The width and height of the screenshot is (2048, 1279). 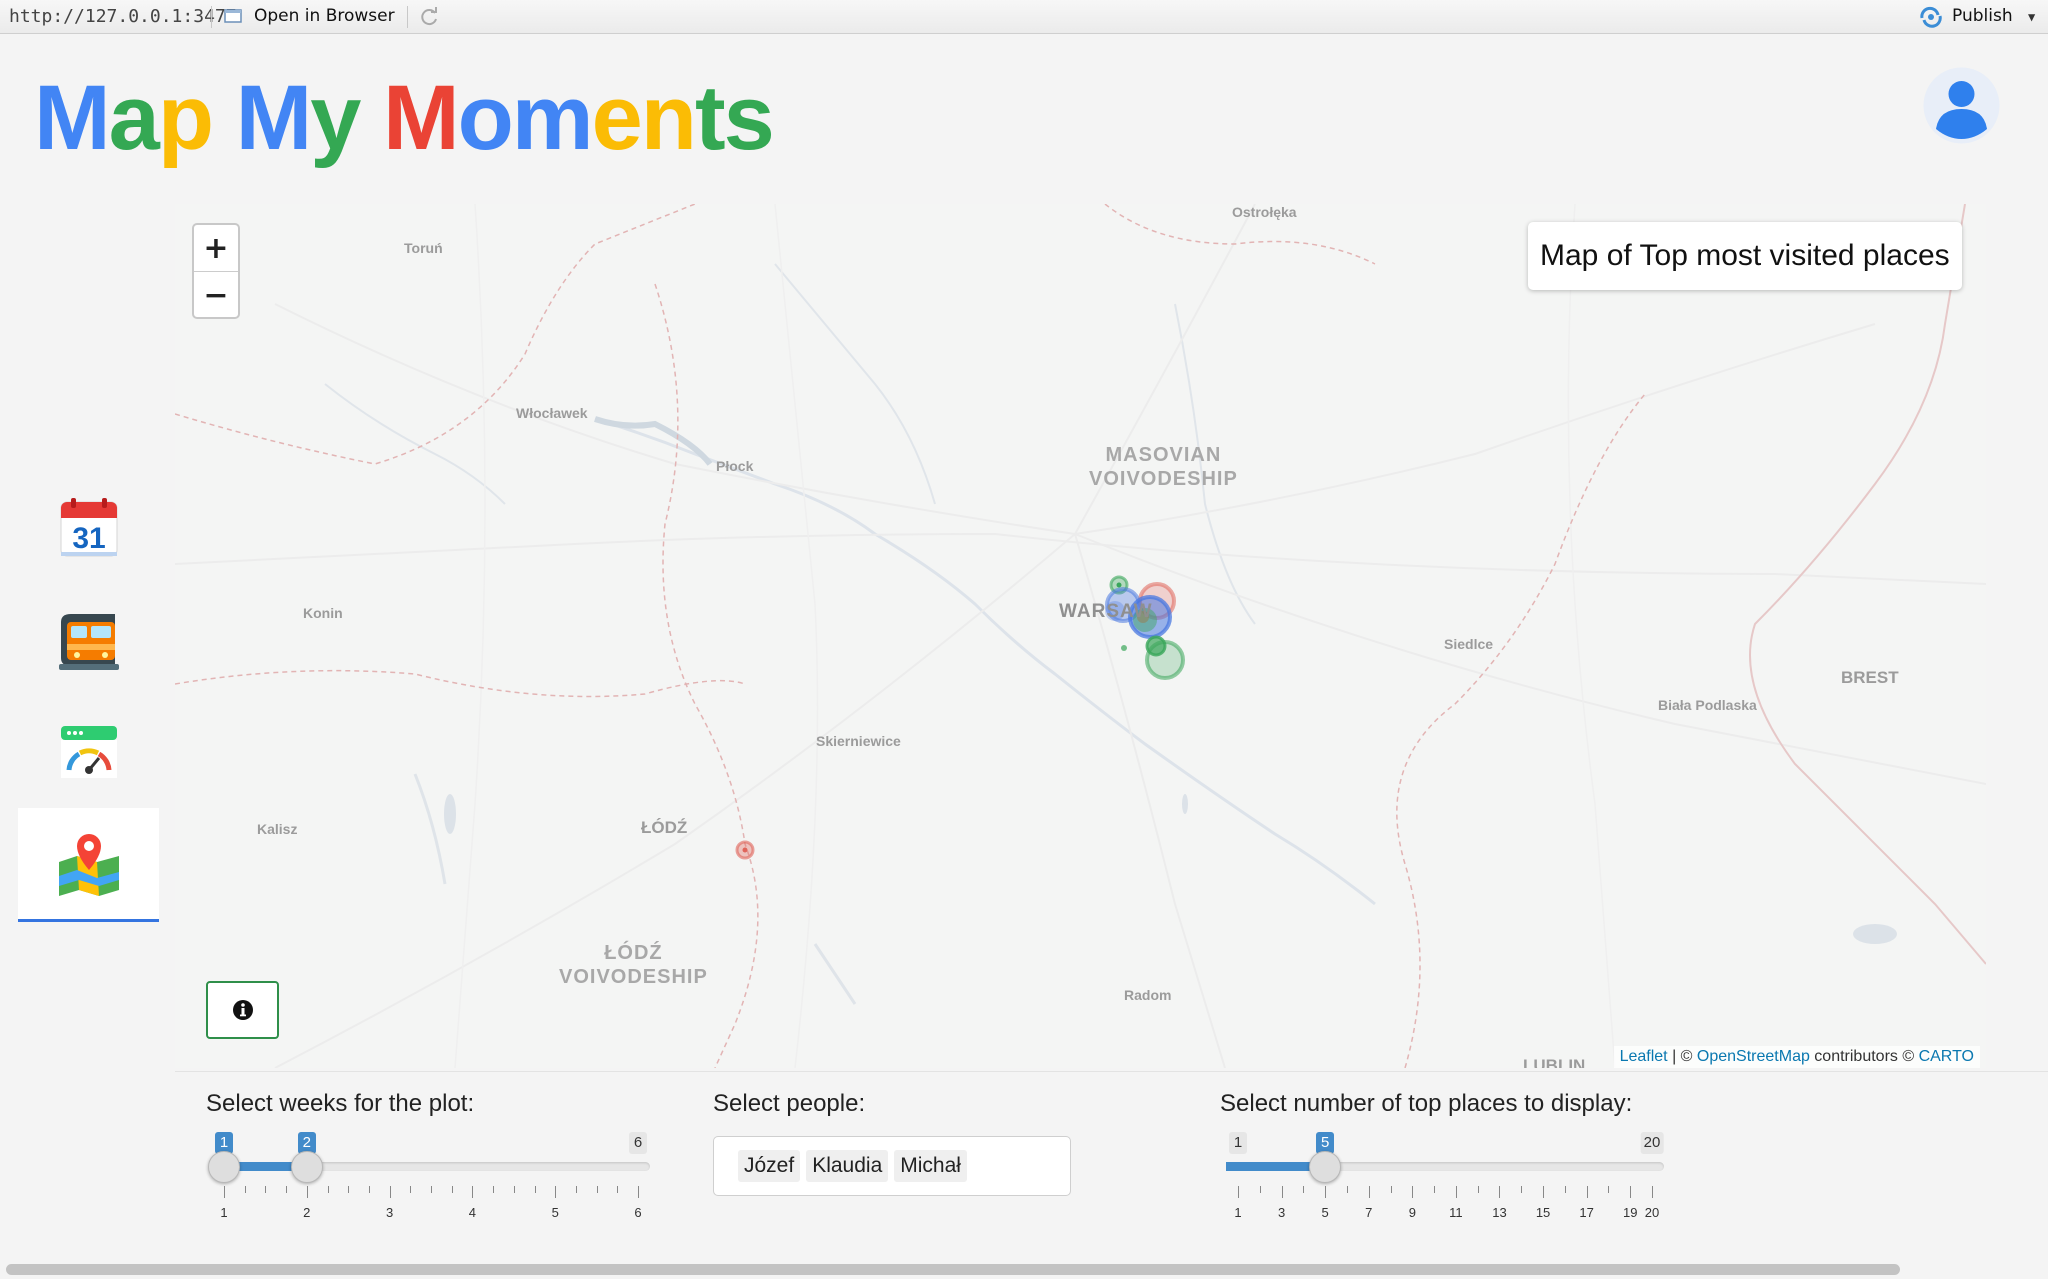 What do you see at coordinates (233, 16) in the screenshot?
I see `open-in-browser-icon` at bounding box center [233, 16].